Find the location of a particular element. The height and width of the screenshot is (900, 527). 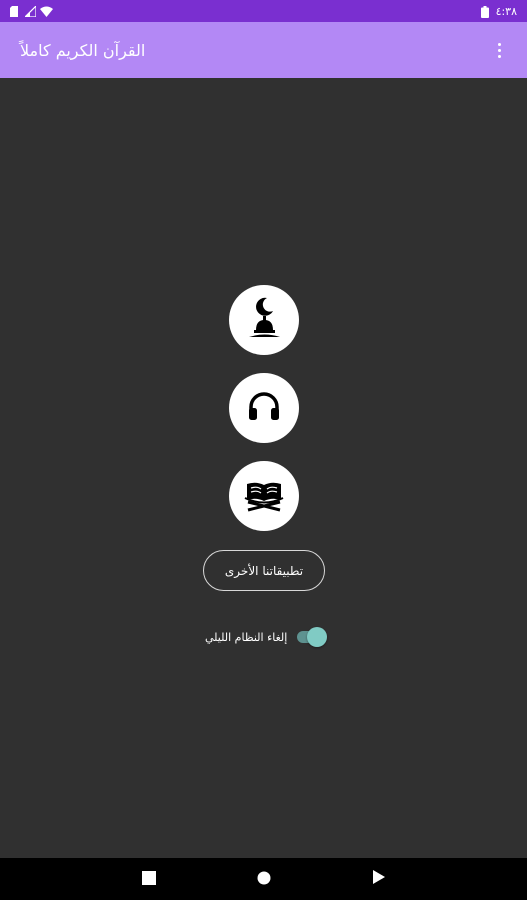

status-right: ٤:٣٨ is located at coordinates (498, 11).